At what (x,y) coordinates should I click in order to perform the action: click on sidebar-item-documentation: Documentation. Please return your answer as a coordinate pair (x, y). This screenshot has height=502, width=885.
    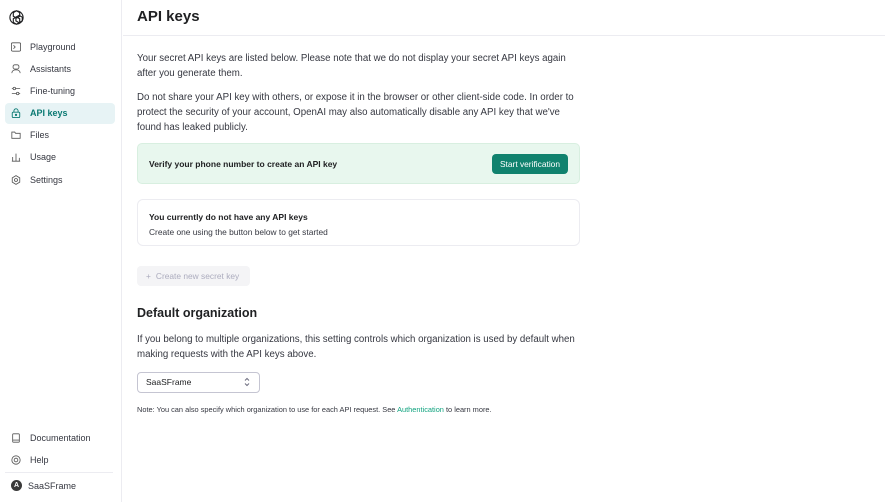
    Looking at the image, I should click on (60, 437).